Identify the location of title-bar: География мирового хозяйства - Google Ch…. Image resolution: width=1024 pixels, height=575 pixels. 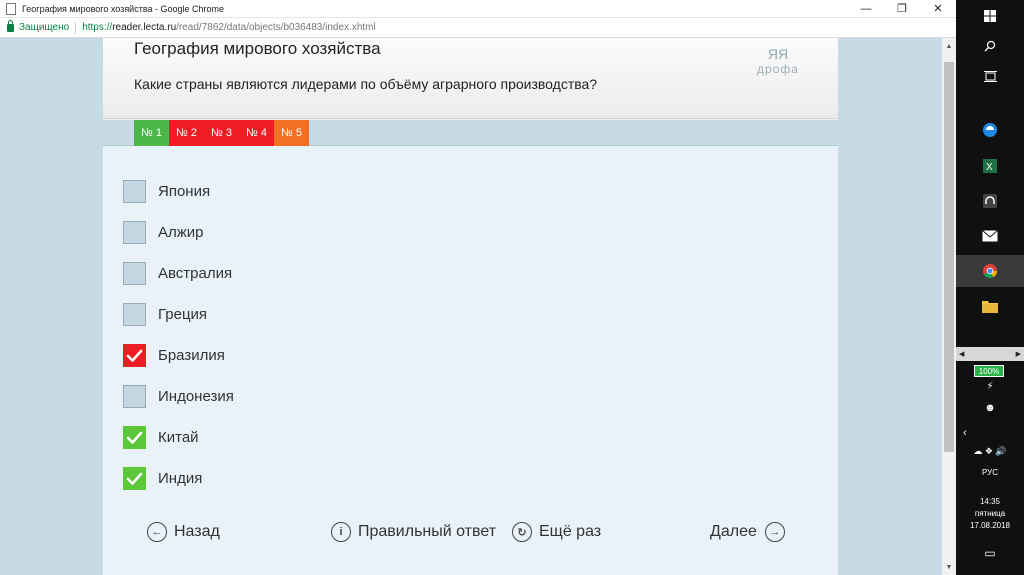
(478, 9).